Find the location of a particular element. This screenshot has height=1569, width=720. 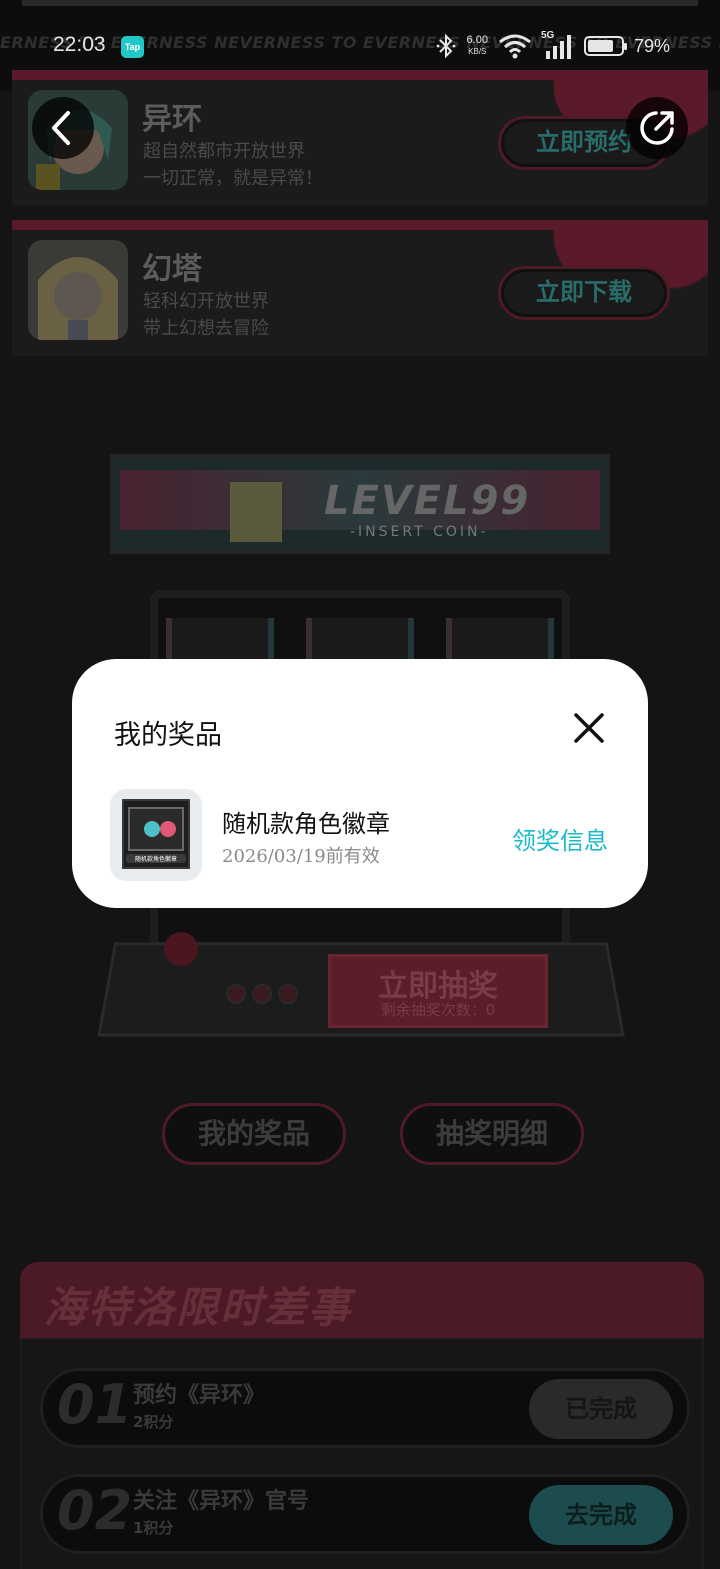

prize-image-screen is located at coordinates (156, 829).